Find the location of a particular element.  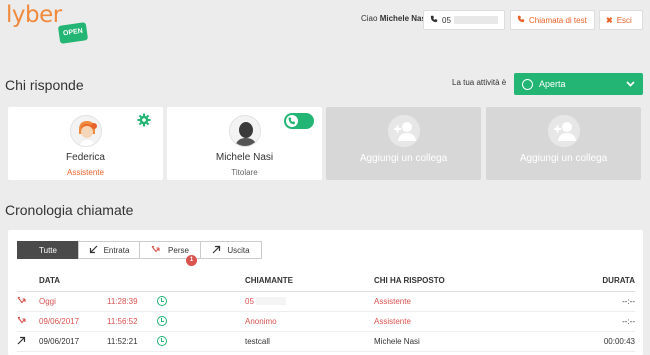

test-call-button: Chiamata di test is located at coordinates (552, 20).